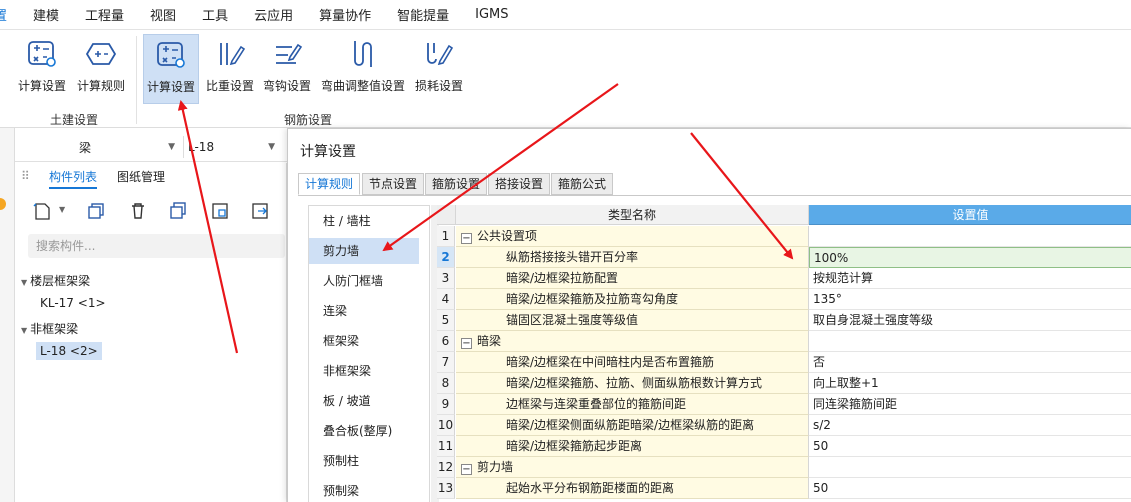  Describe the element at coordinates (456, 184) in the screenshot. I see `tab-stirrup-settings: 箍筋设置` at that location.